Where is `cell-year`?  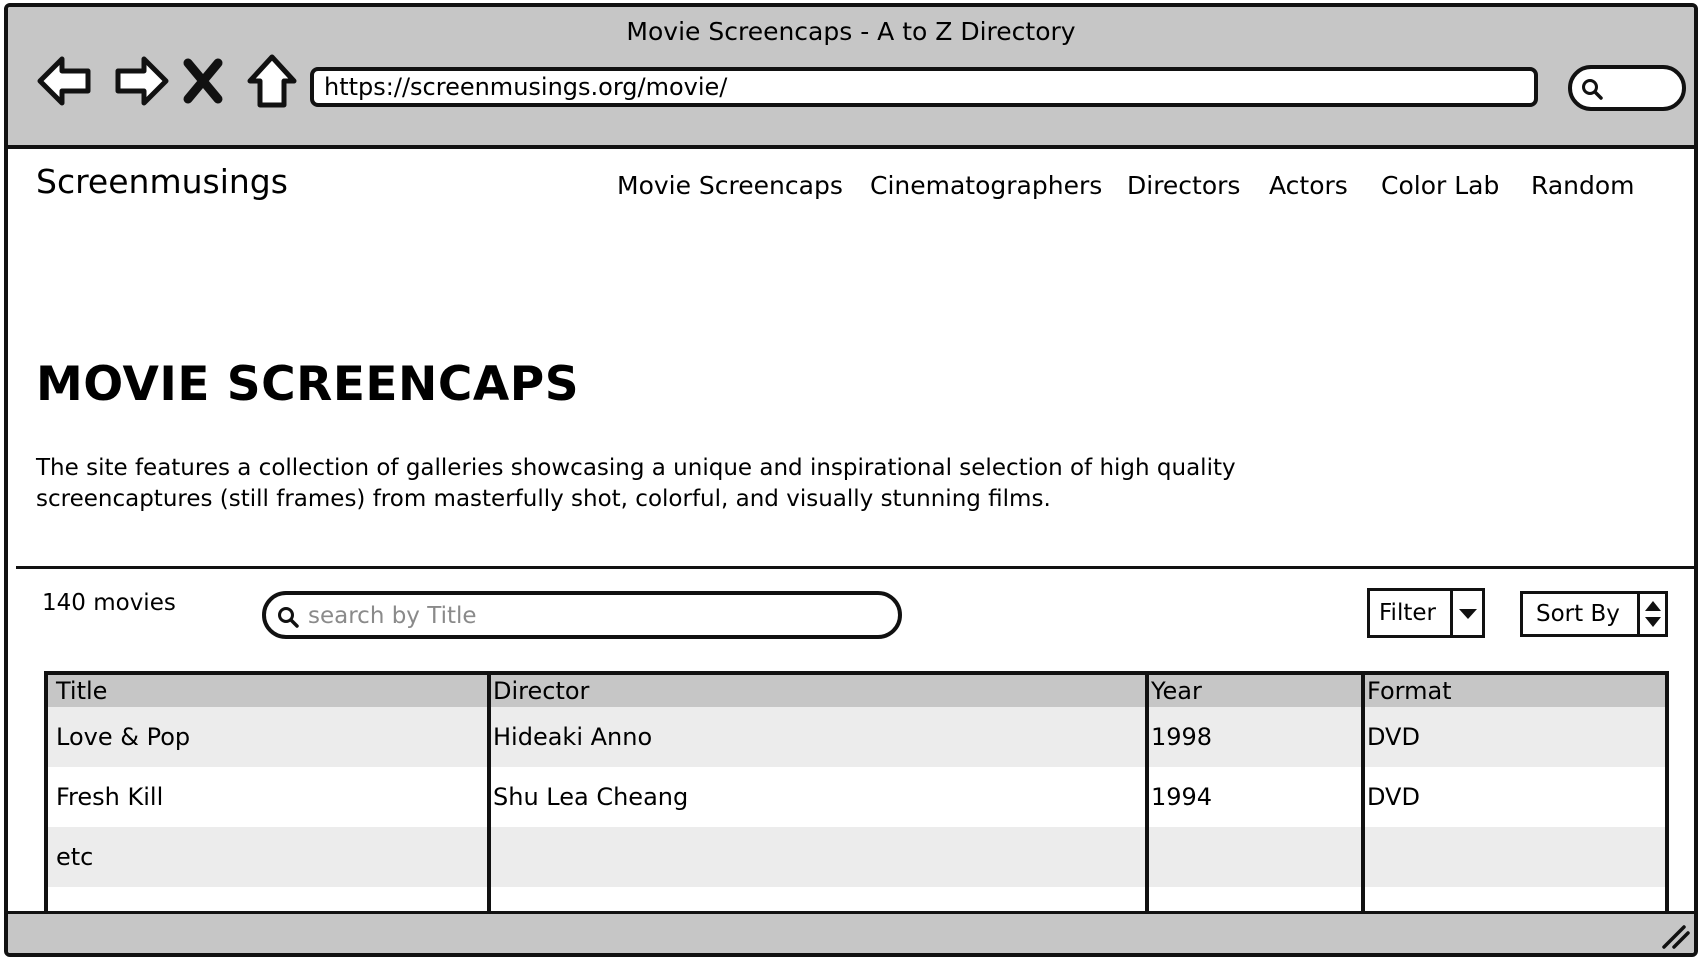
cell-year is located at coordinates (1254, 857).